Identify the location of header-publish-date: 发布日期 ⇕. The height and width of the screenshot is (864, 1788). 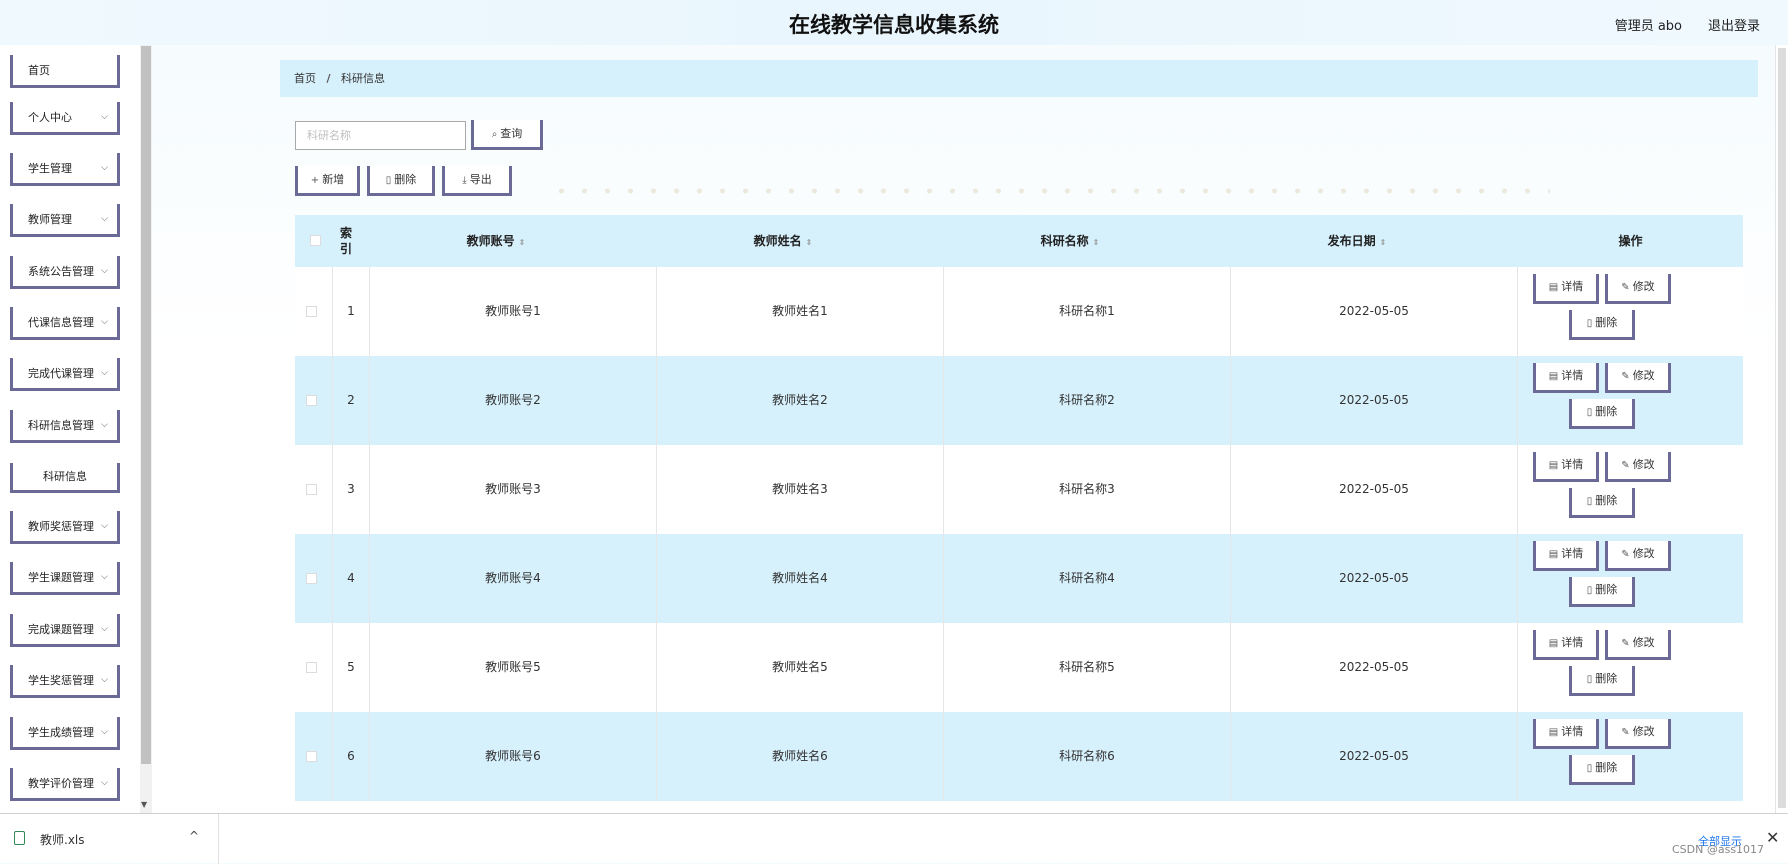
(1357, 241).